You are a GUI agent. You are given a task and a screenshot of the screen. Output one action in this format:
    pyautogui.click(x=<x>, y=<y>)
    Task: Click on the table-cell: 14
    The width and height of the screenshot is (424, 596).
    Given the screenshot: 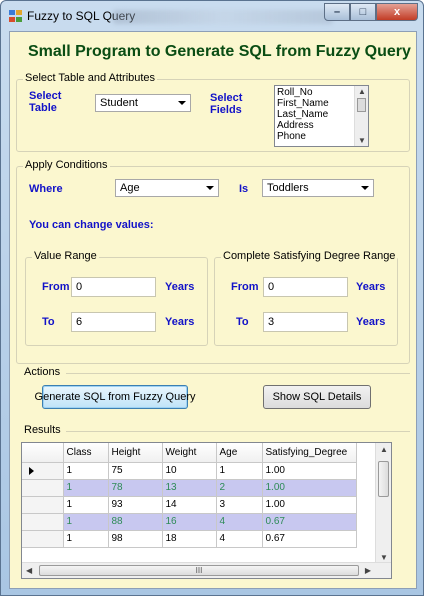 What is the action you would take?
    pyautogui.click(x=189, y=505)
    